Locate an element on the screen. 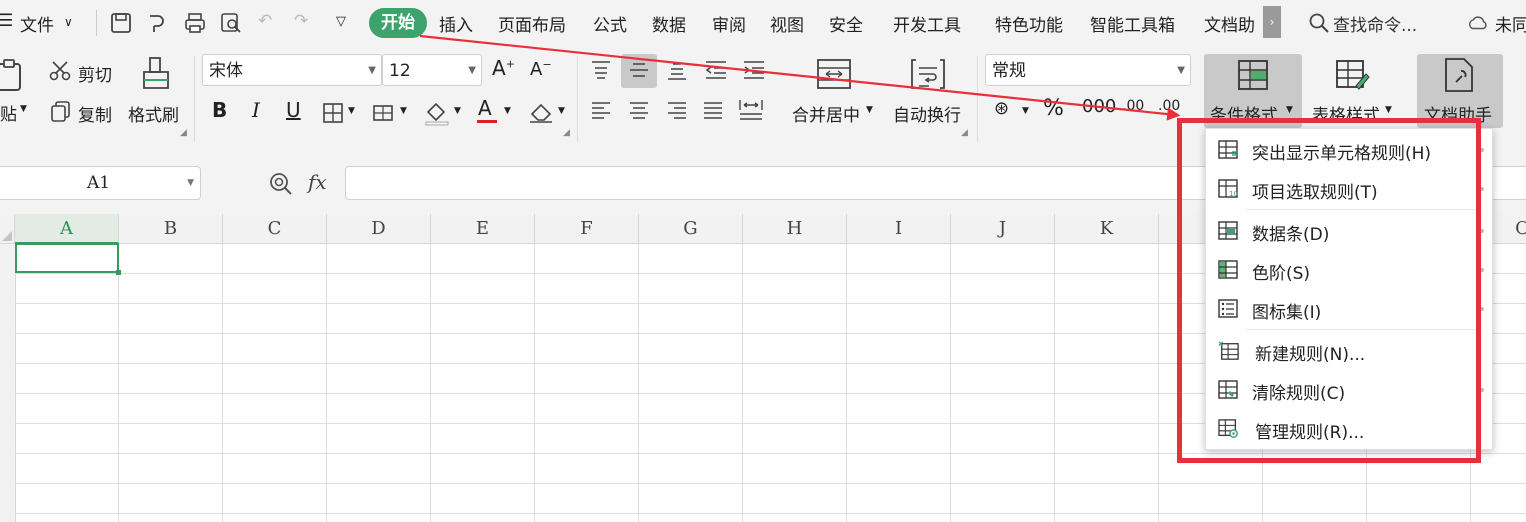 The height and width of the screenshot is (522, 1526). column-header-i: I is located at coordinates (899, 229).